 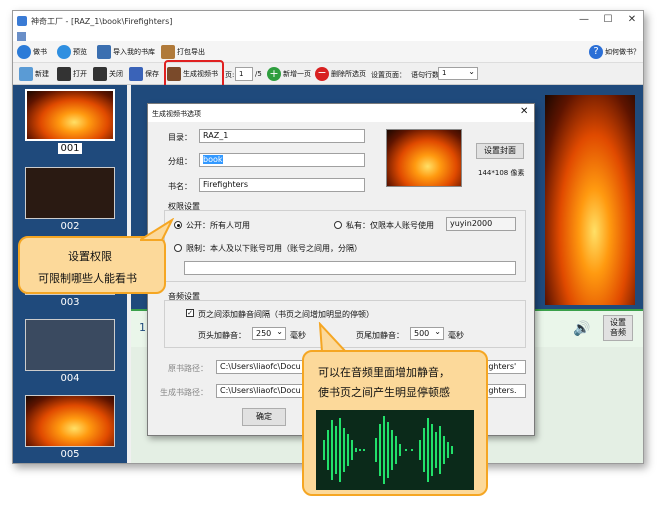 What do you see at coordinates (92, 265) in the screenshot?
I see `permission-callout: 设置权限 可限制哪些人能看书` at bounding box center [92, 265].